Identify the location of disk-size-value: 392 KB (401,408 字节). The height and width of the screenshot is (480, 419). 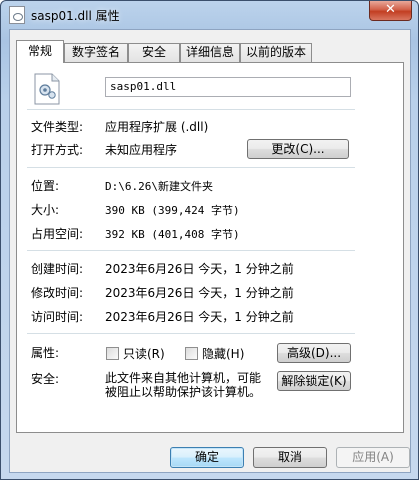
(172, 234).